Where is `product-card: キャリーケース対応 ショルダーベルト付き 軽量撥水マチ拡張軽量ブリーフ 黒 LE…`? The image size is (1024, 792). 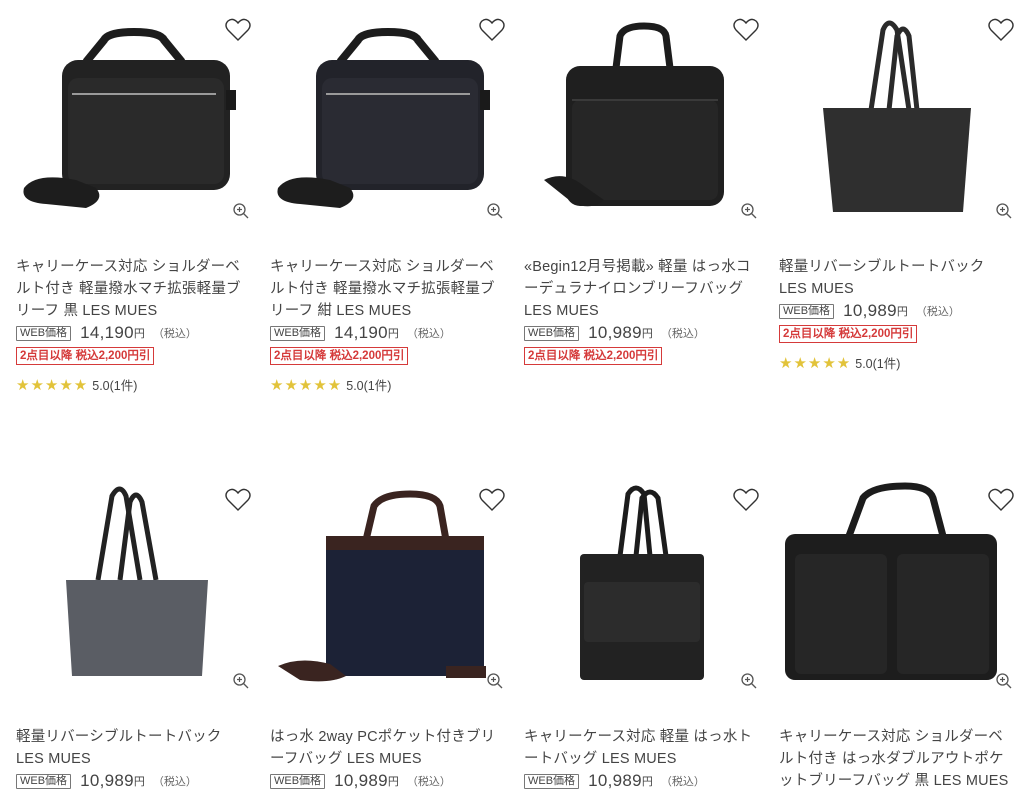
product-card: キャリーケース対応 ショルダーベルト付き 軽量撥水マチ拡張軽量ブリーフ 黒 LE… is located at coordinates (134, 197).